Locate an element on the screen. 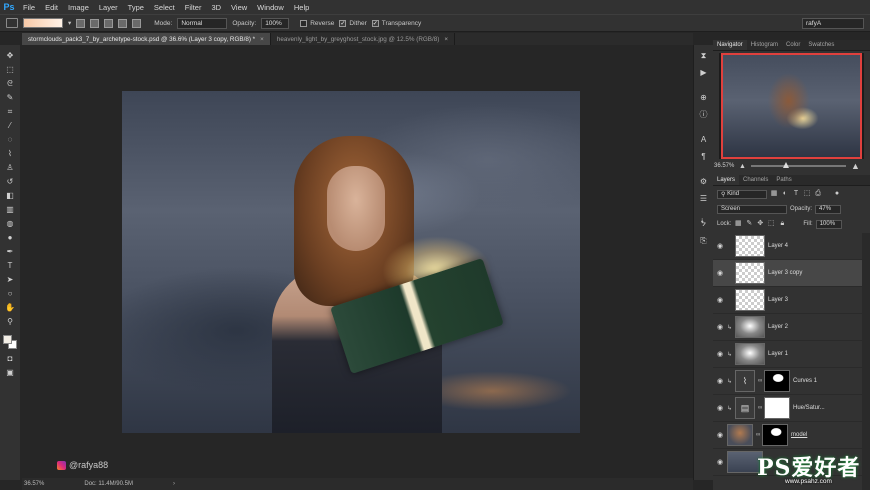 The height and width of the screenshot is (490, 870). zoom-tool-icon: ⚲ is located at coordinates (10, 321).